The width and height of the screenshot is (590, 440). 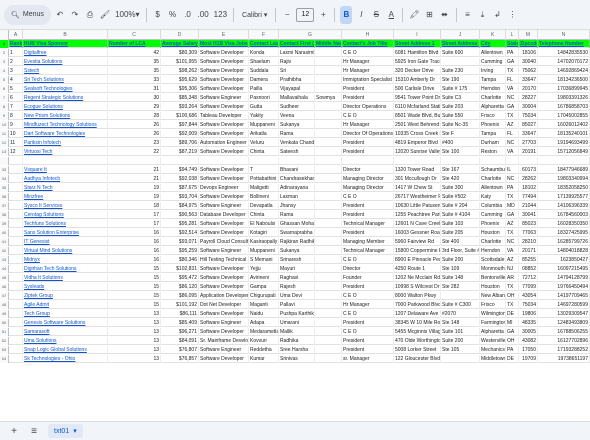 I want to click on column-header-e: E, so click(x=224, y=35).